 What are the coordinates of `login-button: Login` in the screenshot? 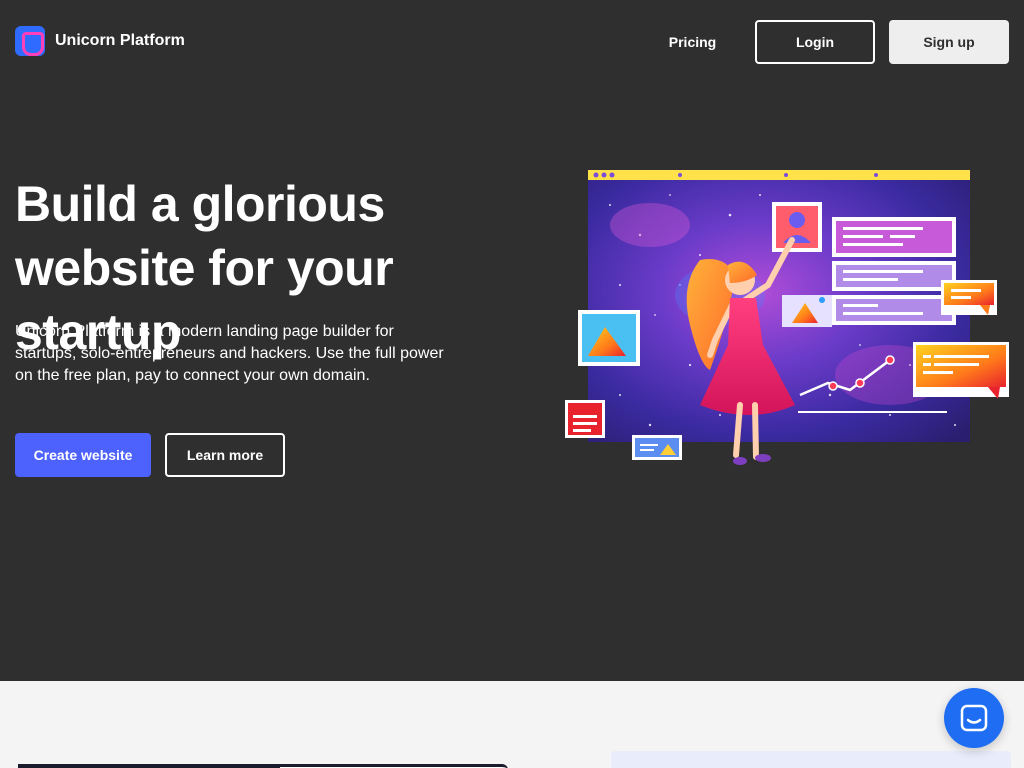 It's located at (815, 42).